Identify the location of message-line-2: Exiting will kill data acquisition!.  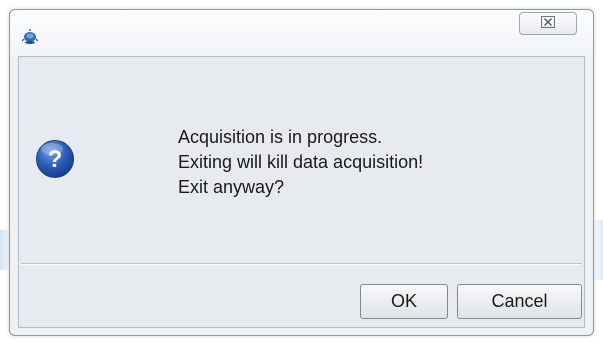
(301, 162).